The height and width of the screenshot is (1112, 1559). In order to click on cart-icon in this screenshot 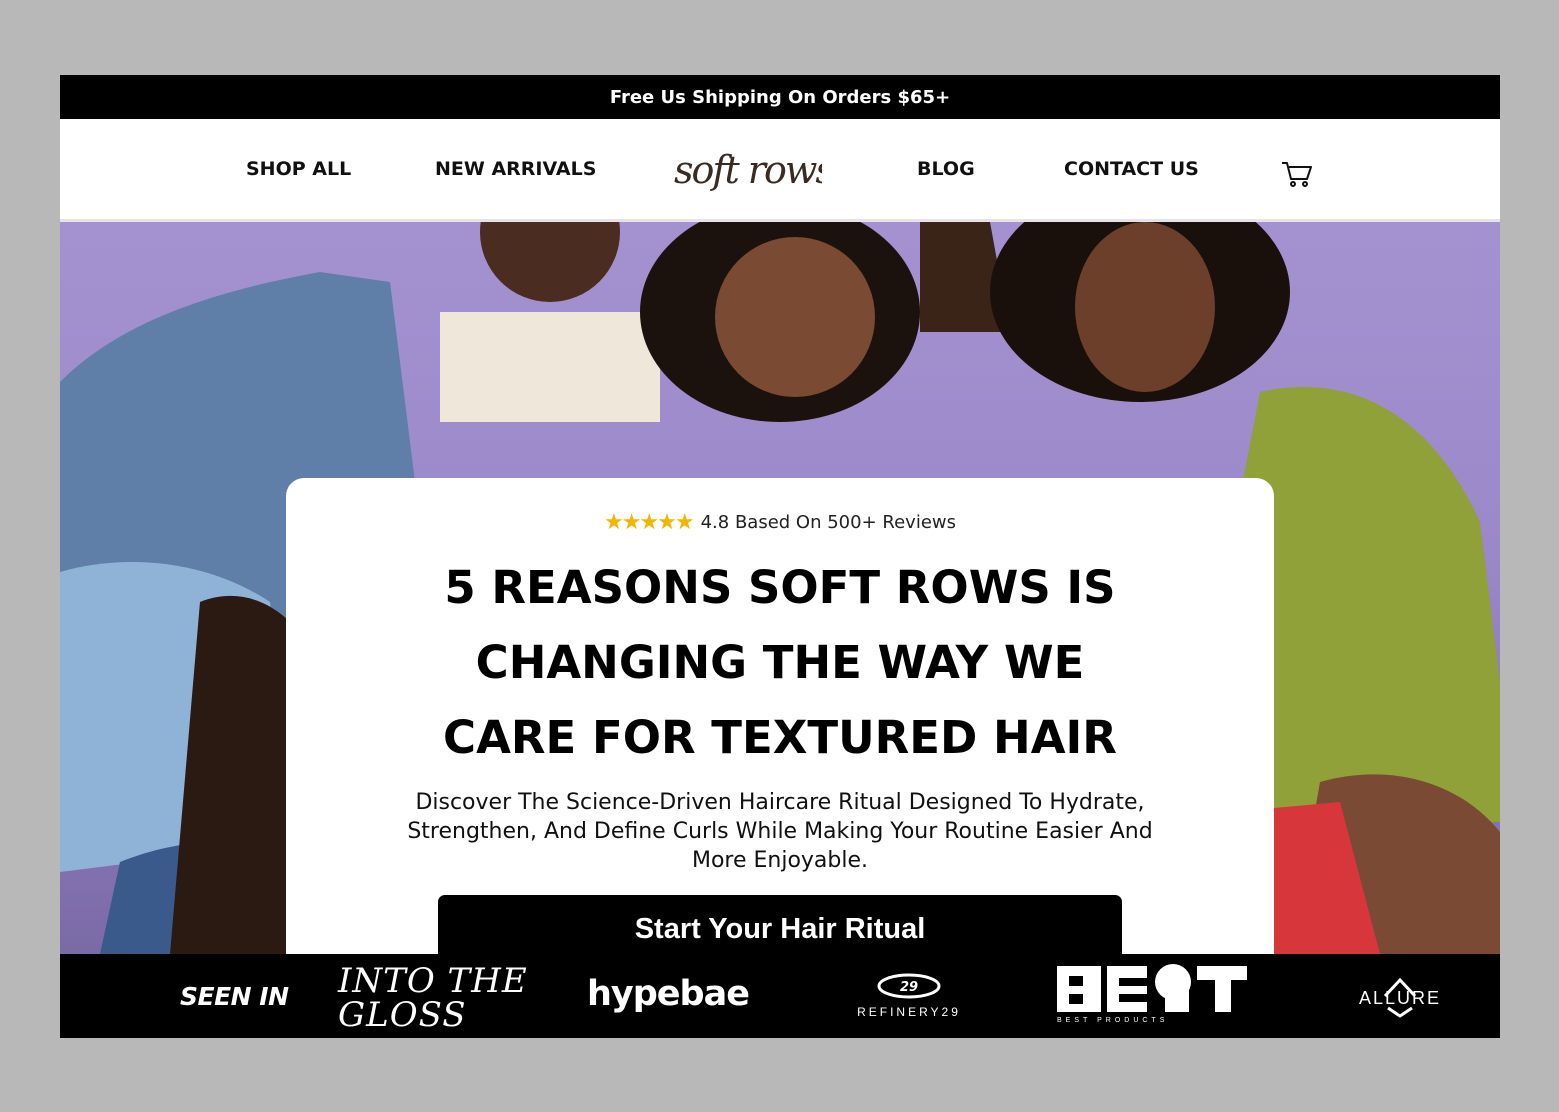, I will do `click(1297, 174)`.